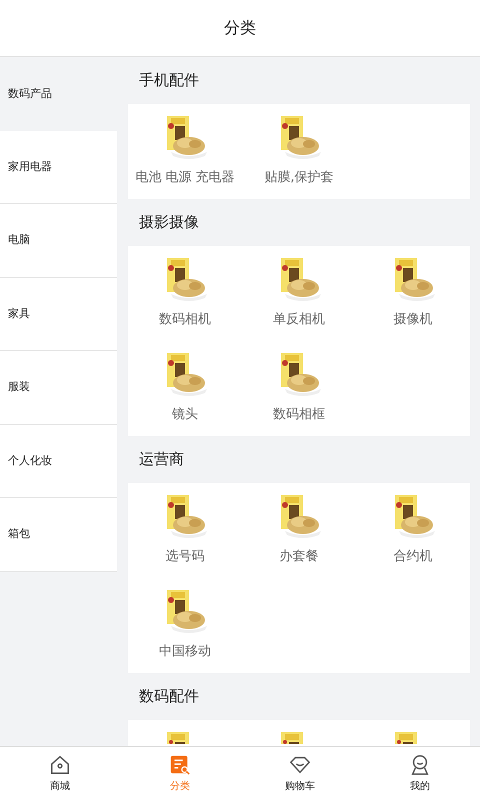 The width and height of the screenshot is (480, 800). What do you see at coordinates (161, 459) in the screenshot?
I see `section-title: 运营商` at bounding box center [161, 459].